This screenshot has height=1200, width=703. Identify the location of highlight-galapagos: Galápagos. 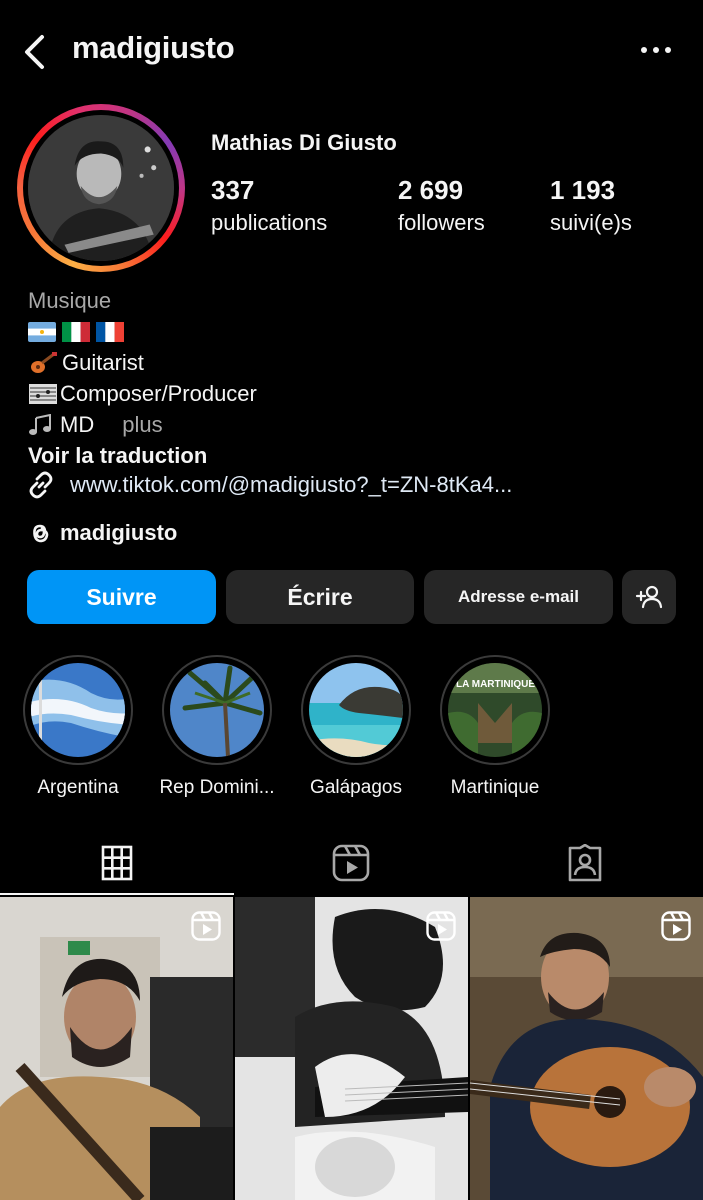
(356, 727).